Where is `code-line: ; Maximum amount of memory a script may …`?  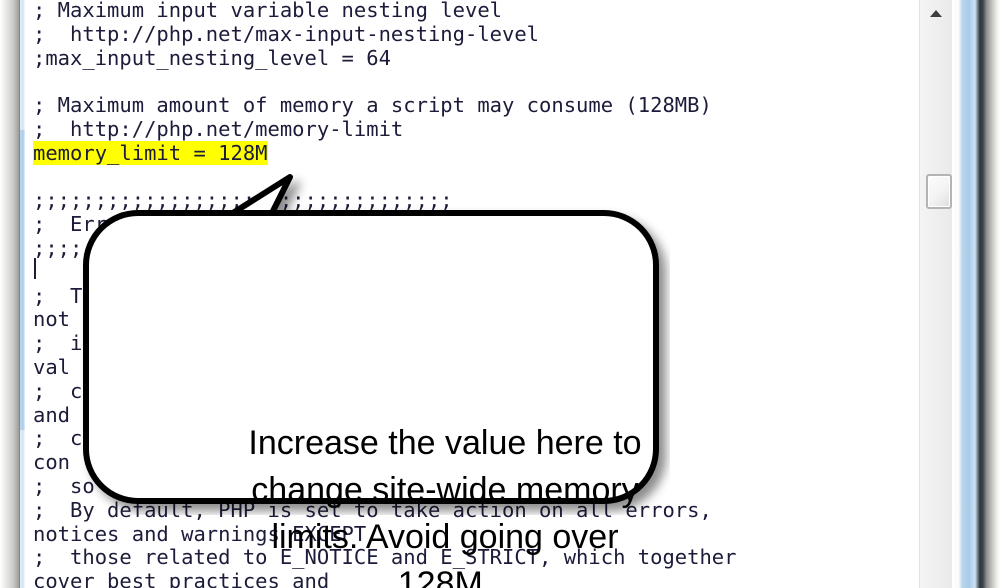 code-line: ; Maximum amount of memory a script may … is located at coordinates (372, 105).